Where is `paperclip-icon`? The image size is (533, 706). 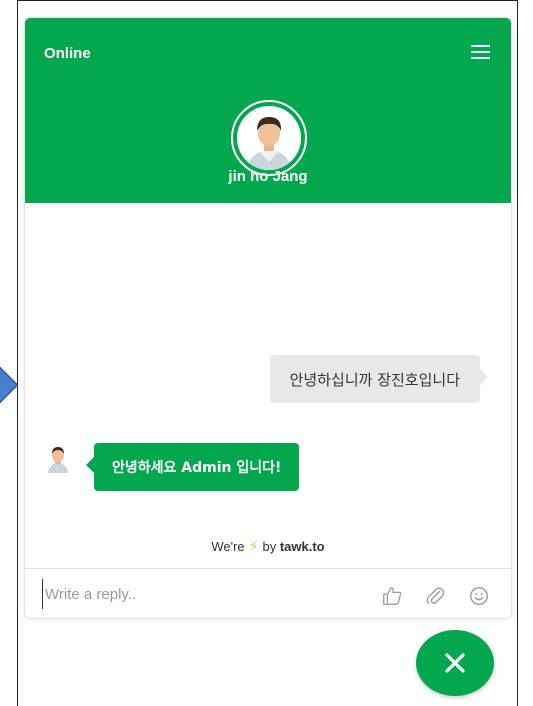
paperclip-icon is located at coordinates (435, 596).